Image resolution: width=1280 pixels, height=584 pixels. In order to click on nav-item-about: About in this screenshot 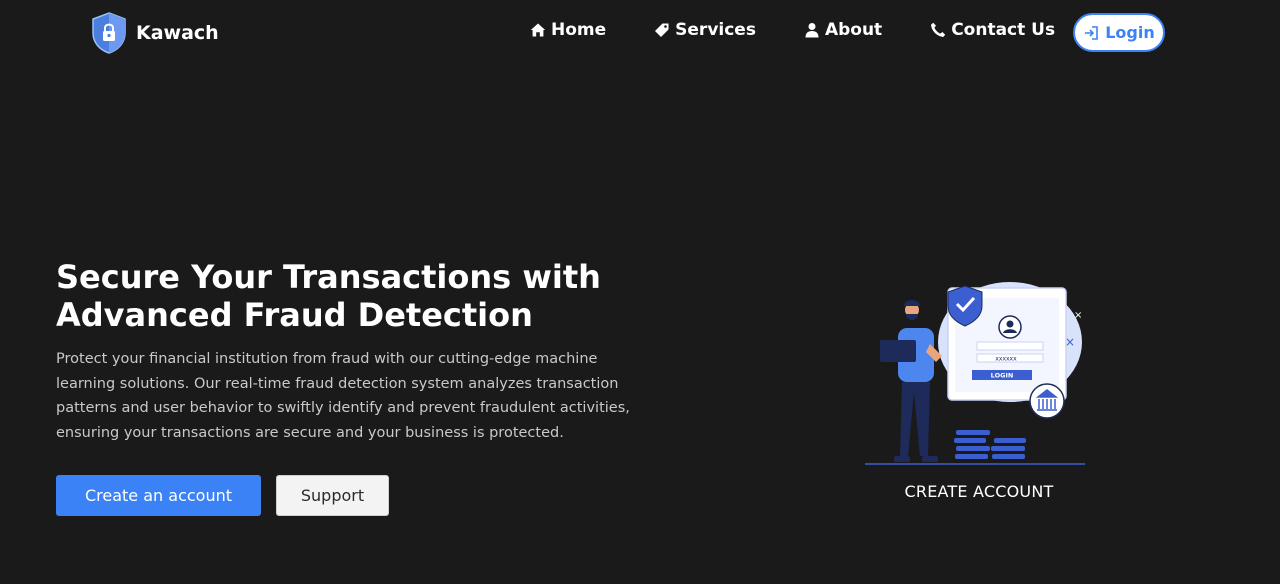, I will do `click(843, 30)`.